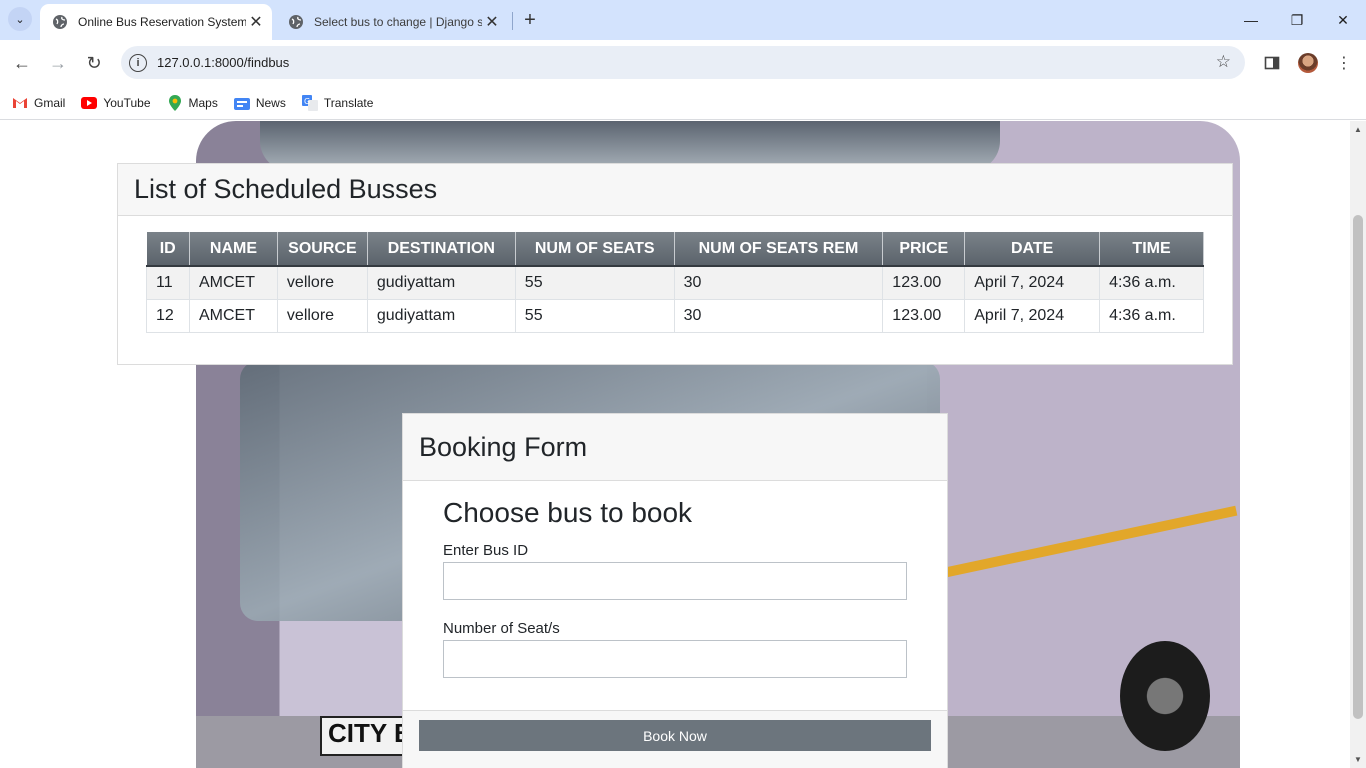 The width and height of the screenshot is (1366, 768). I want to click on cell-id: 12, so click(168, 315).